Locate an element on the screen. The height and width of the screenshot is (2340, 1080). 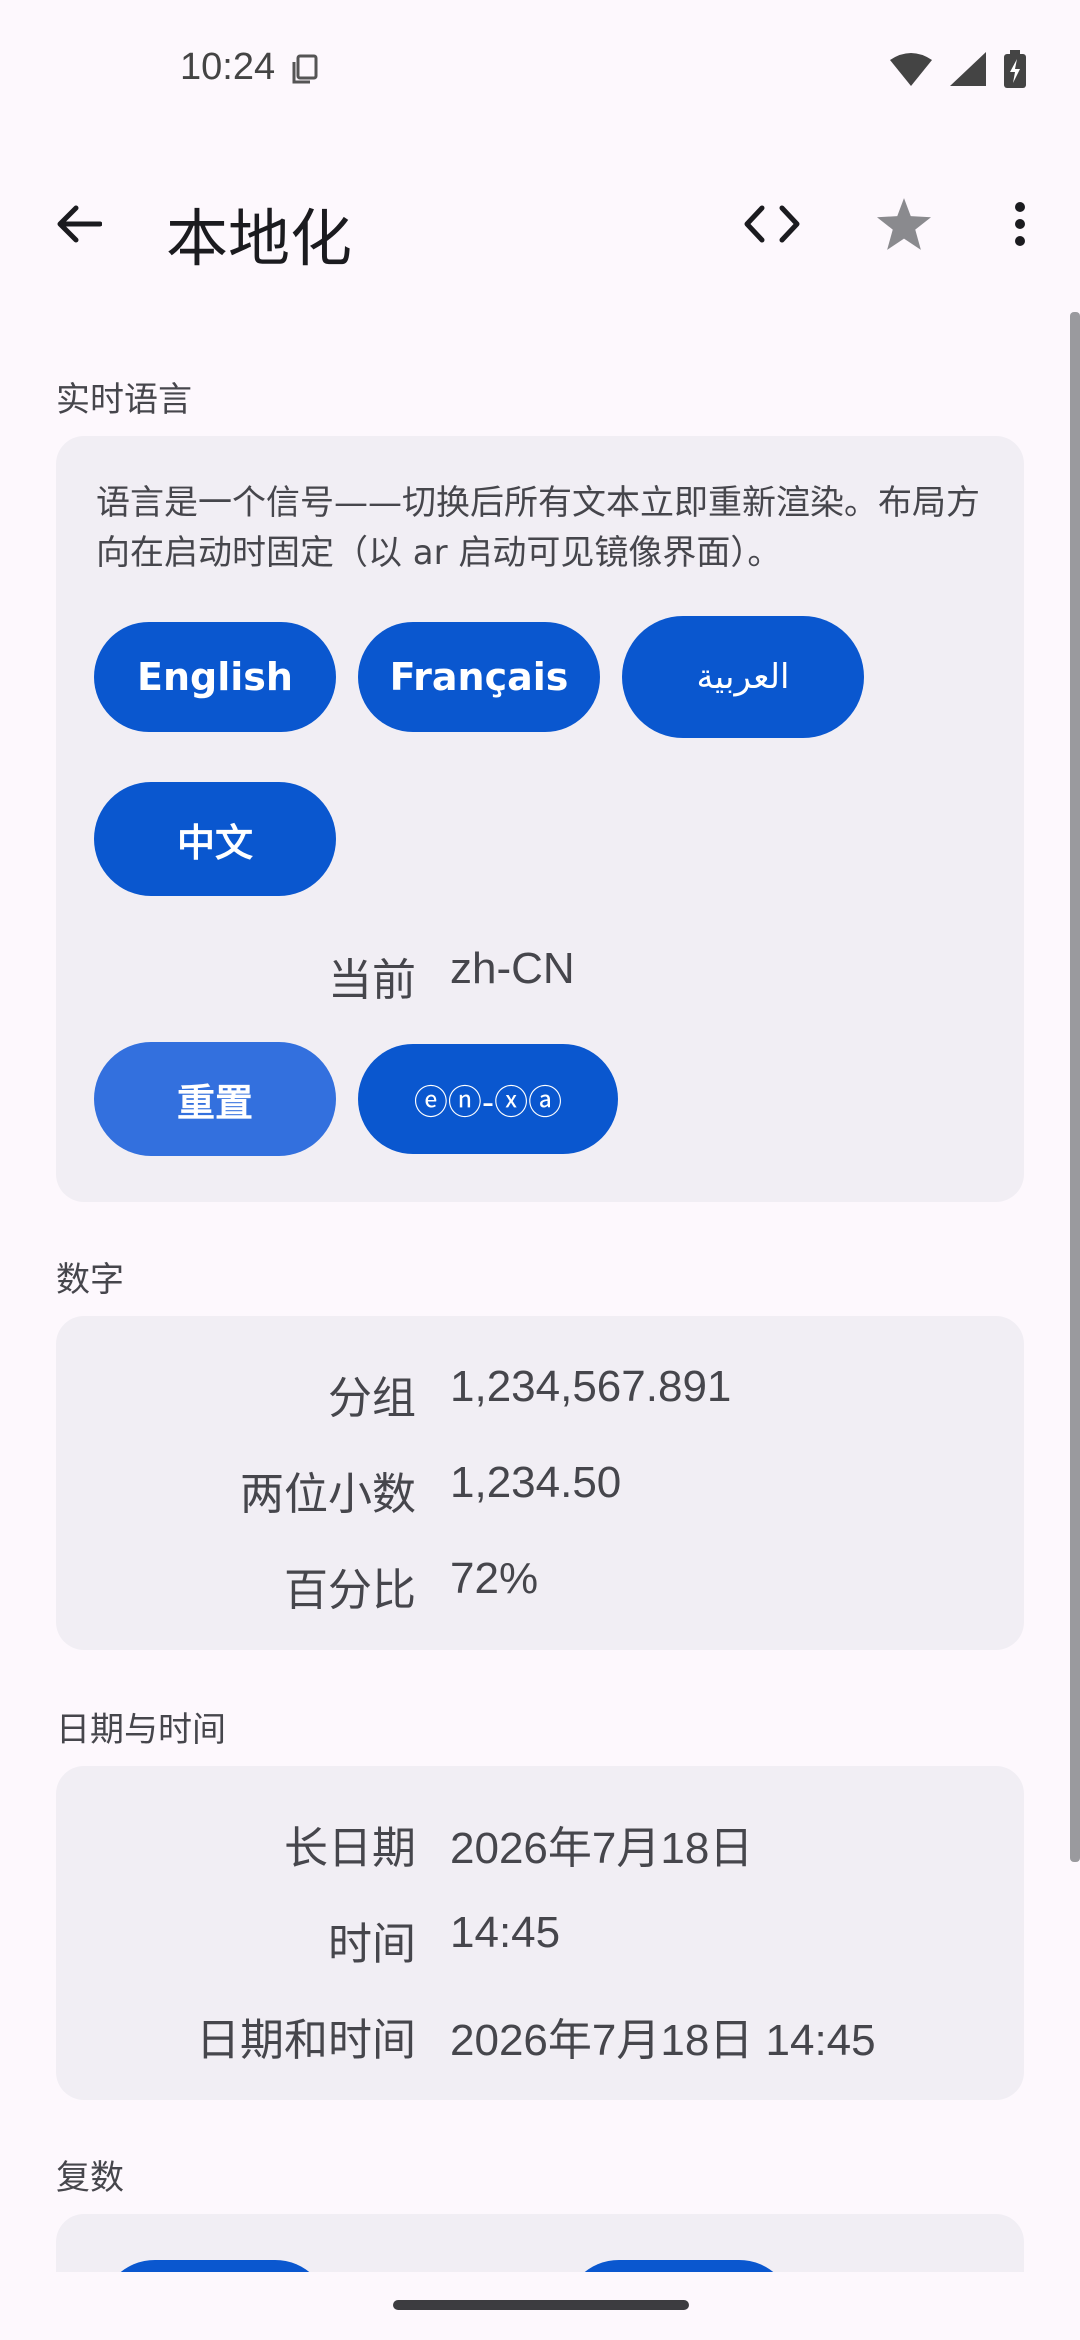
language-button-arabic: العربية is located at coordinates (743, 677).